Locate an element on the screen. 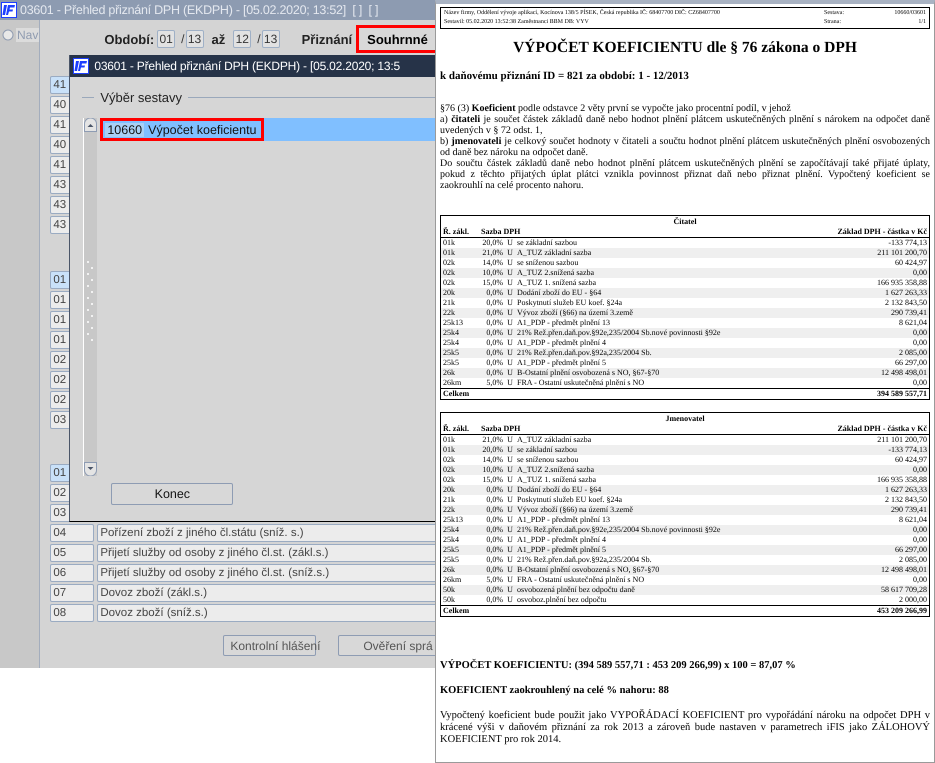 The width and height of the screenshot is (935, 763). description-field: Dovoz zboží (sníž.s.) is located at coordinates (266, 613).